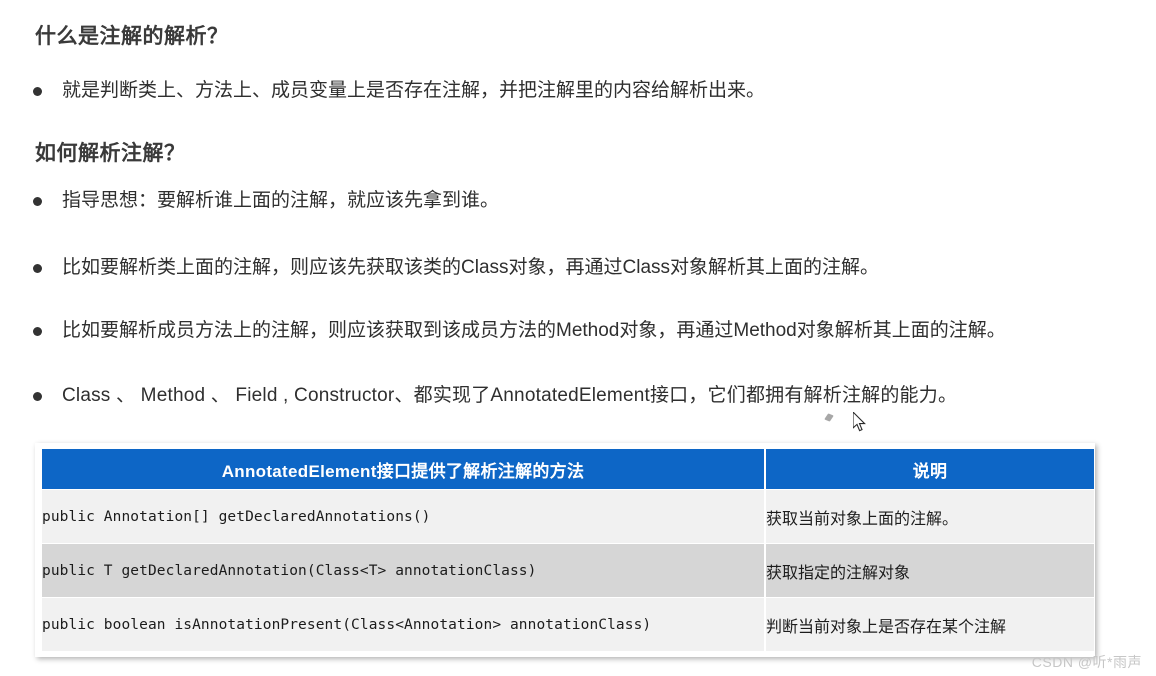 This screenshot has width=1156, height=676. What do you see at coordinates (930, 570) in the screenshot?
I see `cell-method-description: 获取指定的注解对象` at bounding box center [930, 570].